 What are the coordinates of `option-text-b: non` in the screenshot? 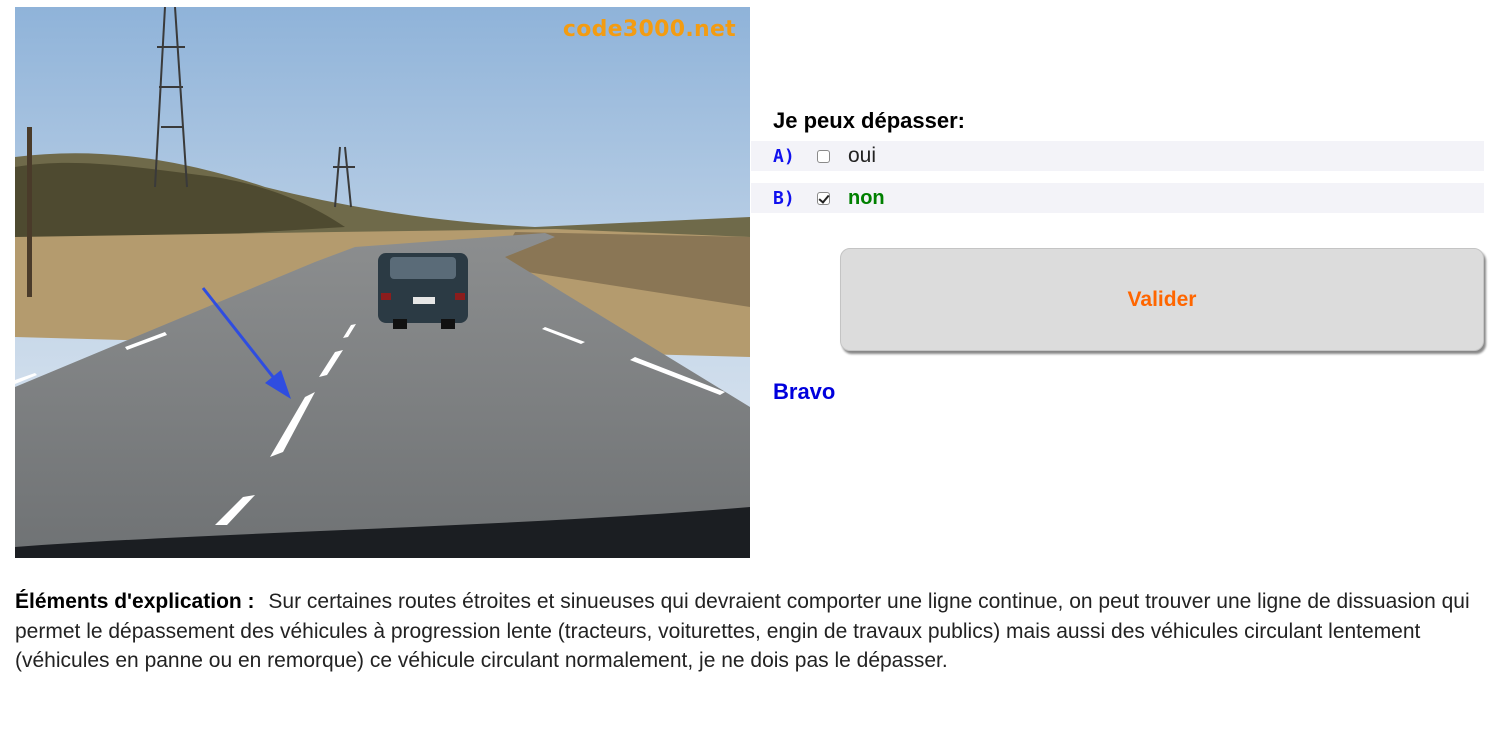 It's located at (866, 197).